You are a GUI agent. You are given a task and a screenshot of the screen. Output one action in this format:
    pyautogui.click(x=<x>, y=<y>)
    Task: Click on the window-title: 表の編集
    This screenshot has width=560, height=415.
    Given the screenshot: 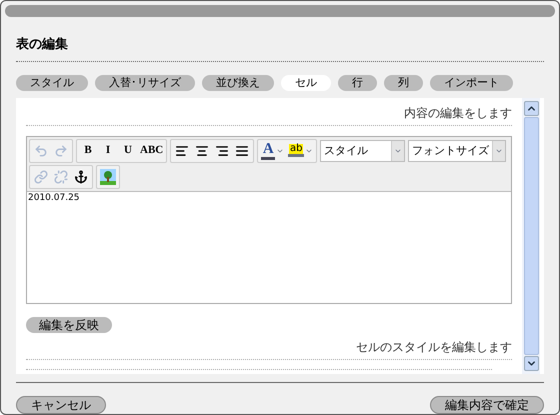 What is the action you would take?
    pyautogui.click(x=42, y=44)
    